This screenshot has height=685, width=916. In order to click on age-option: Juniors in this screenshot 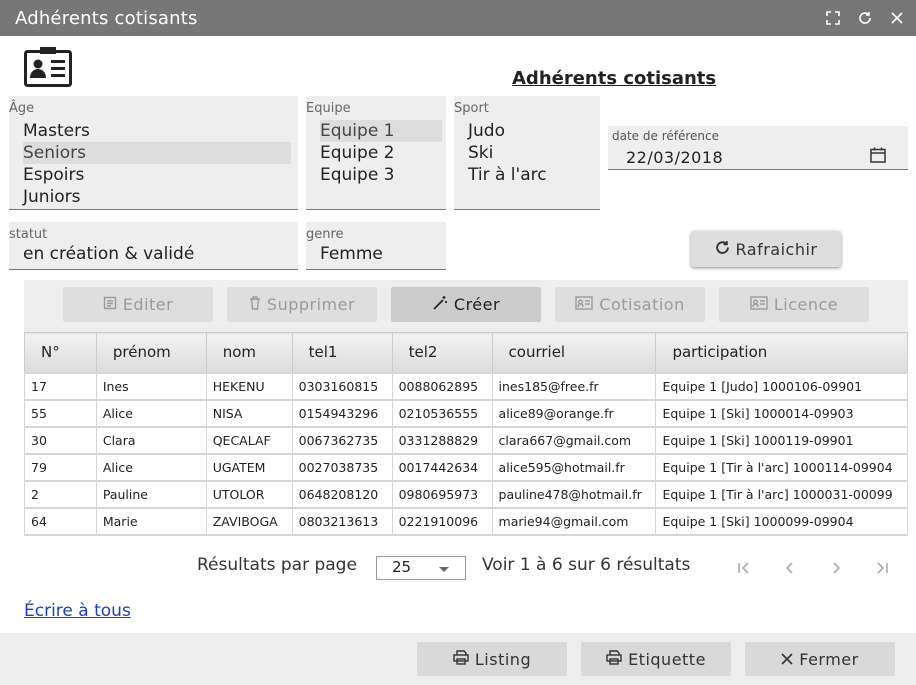, I will do `click(157, 197)`.